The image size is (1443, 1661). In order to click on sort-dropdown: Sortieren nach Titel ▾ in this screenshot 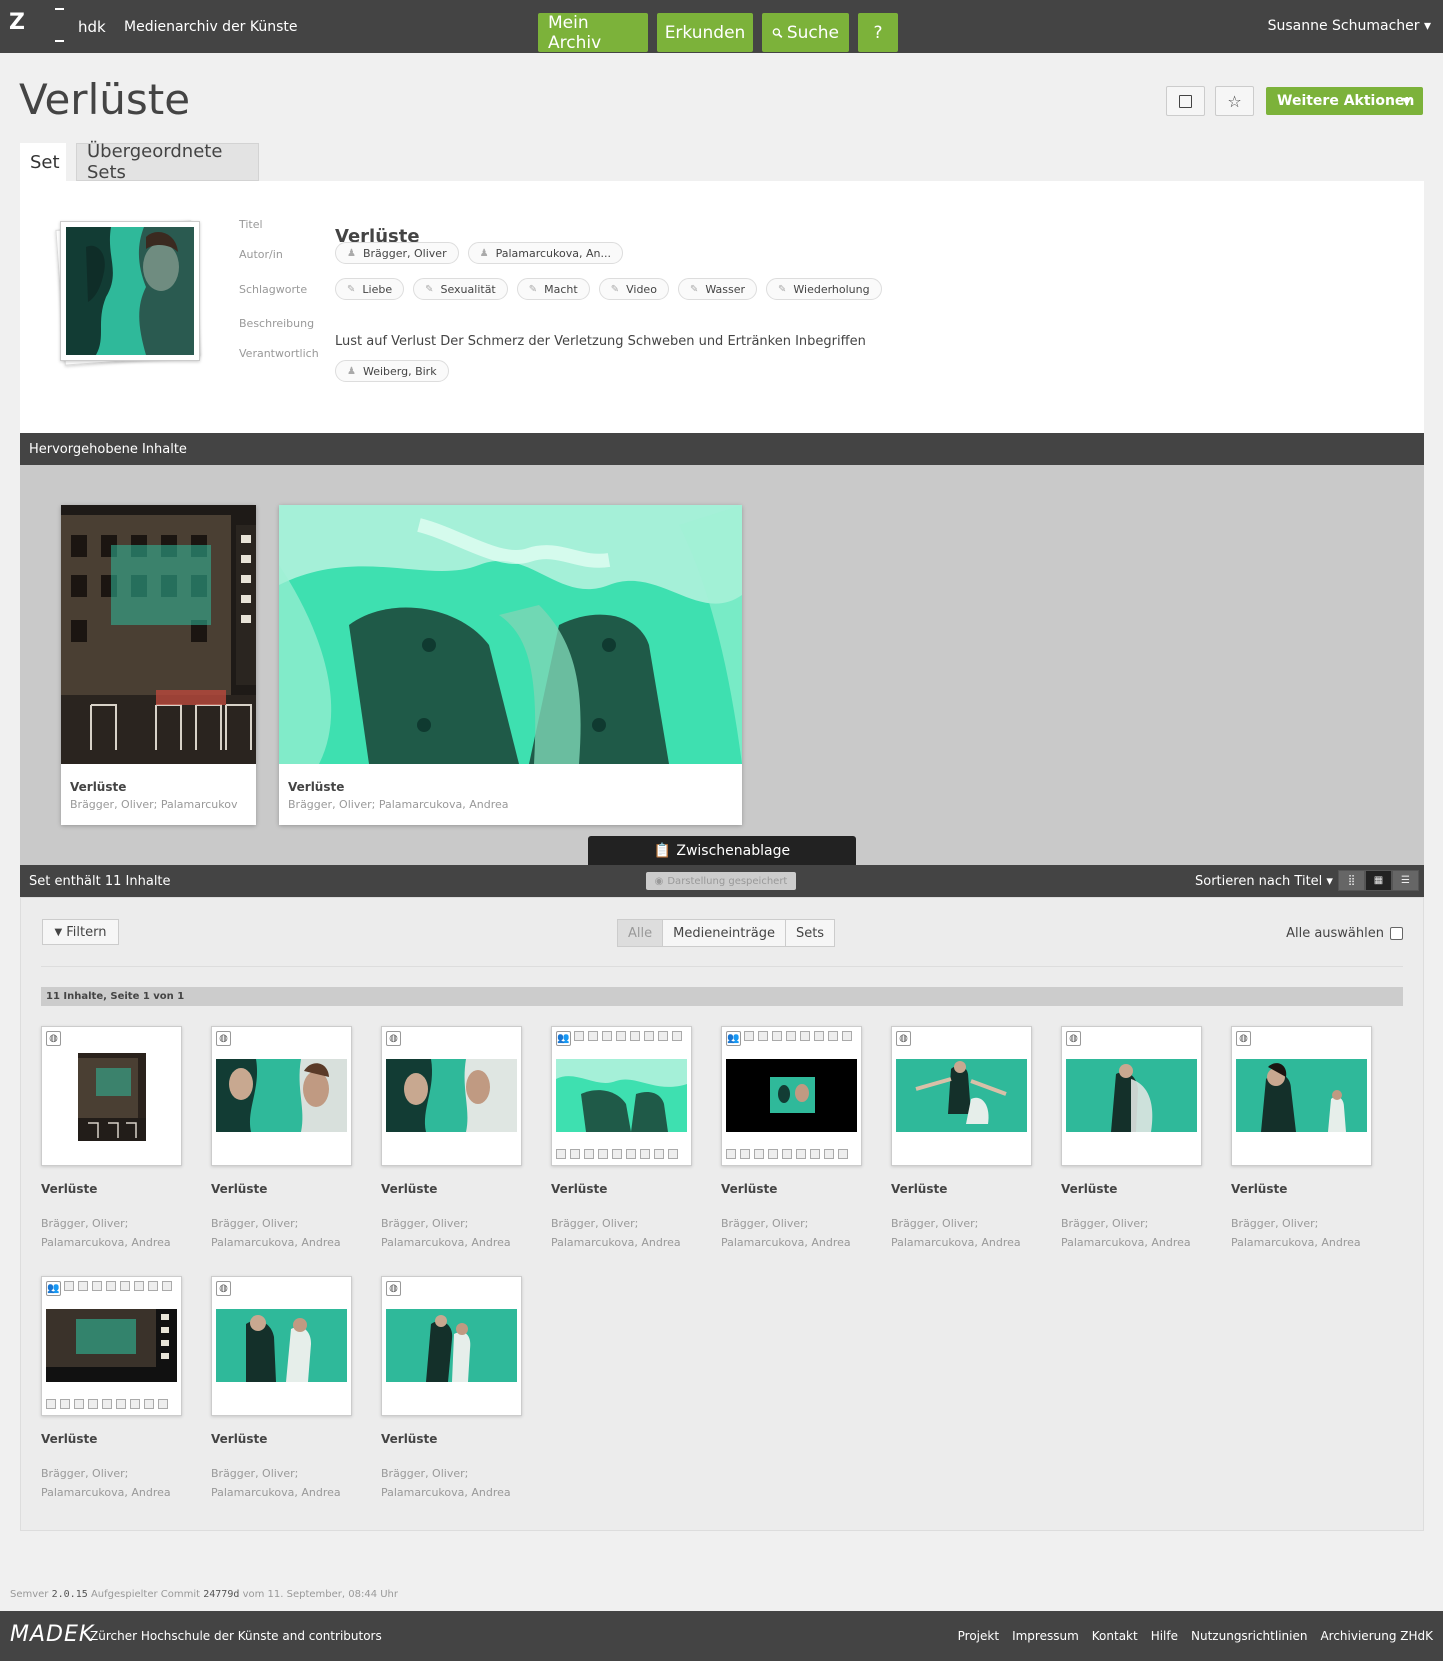, I will do `click(1264, 881)`.